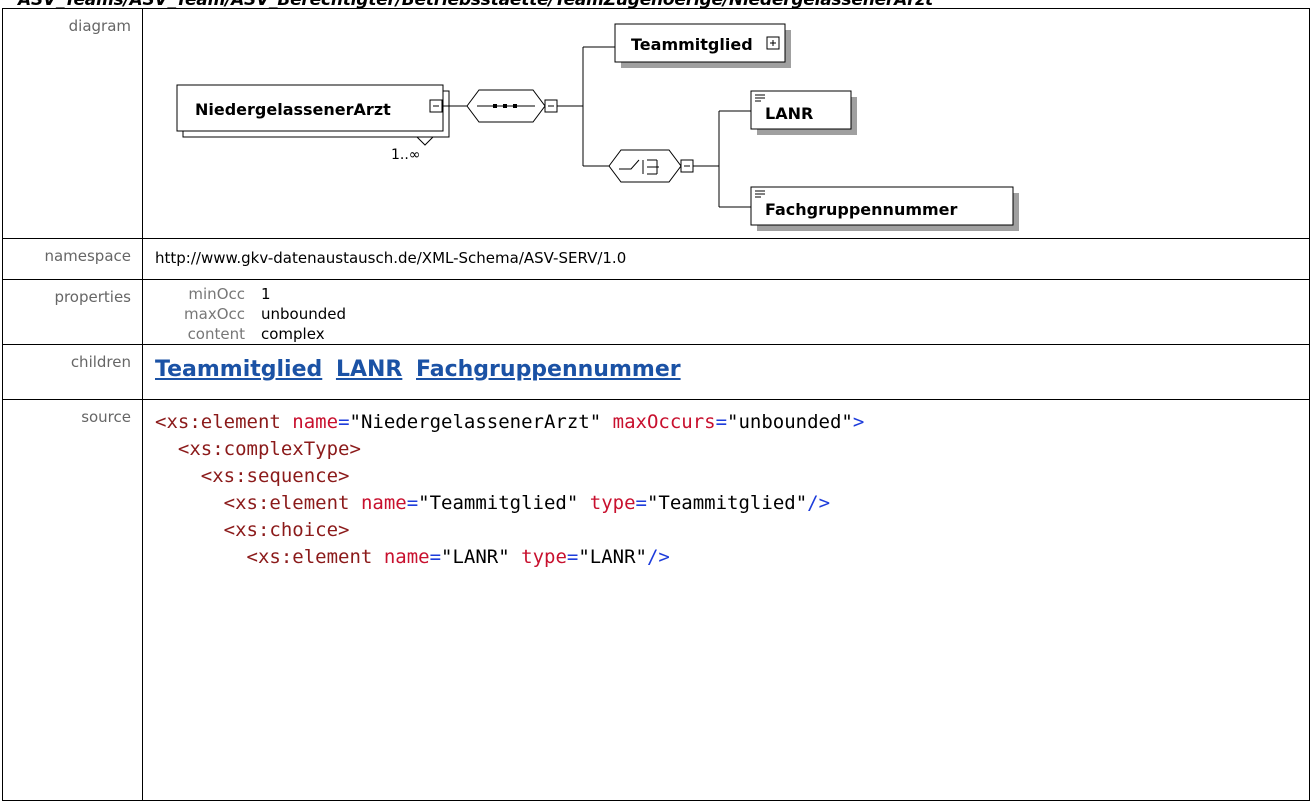 The image size is (1315, 801). I want to click on namespace-label: namespace, so click(72, 259).